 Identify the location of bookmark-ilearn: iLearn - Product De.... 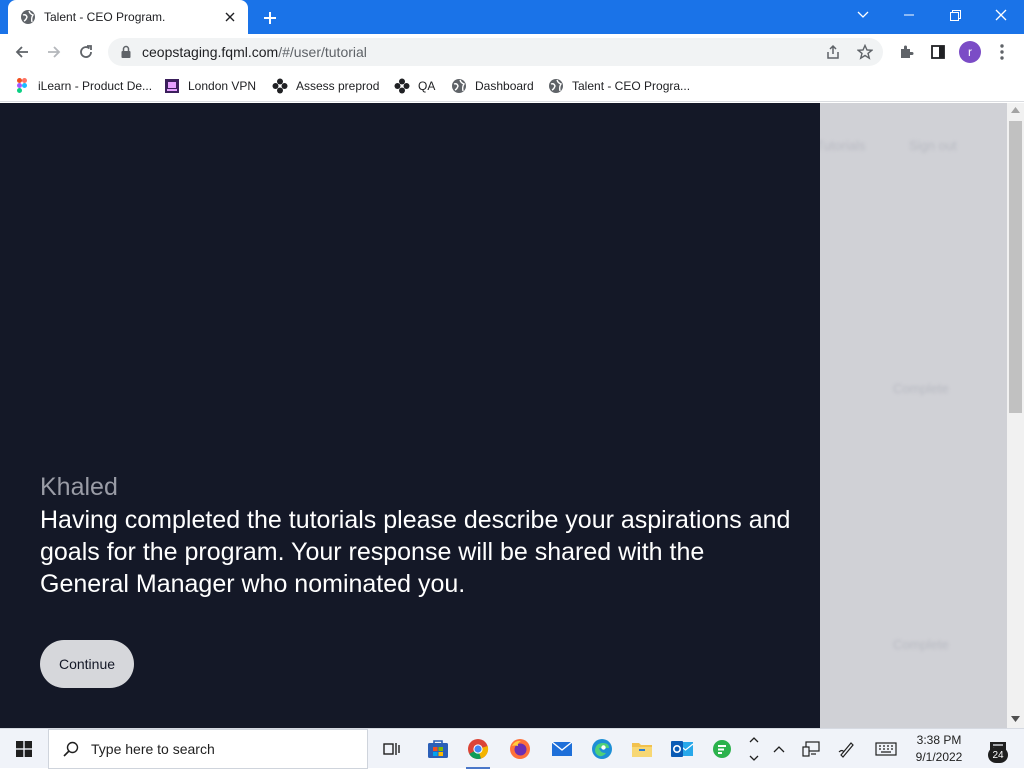
(83, 86).